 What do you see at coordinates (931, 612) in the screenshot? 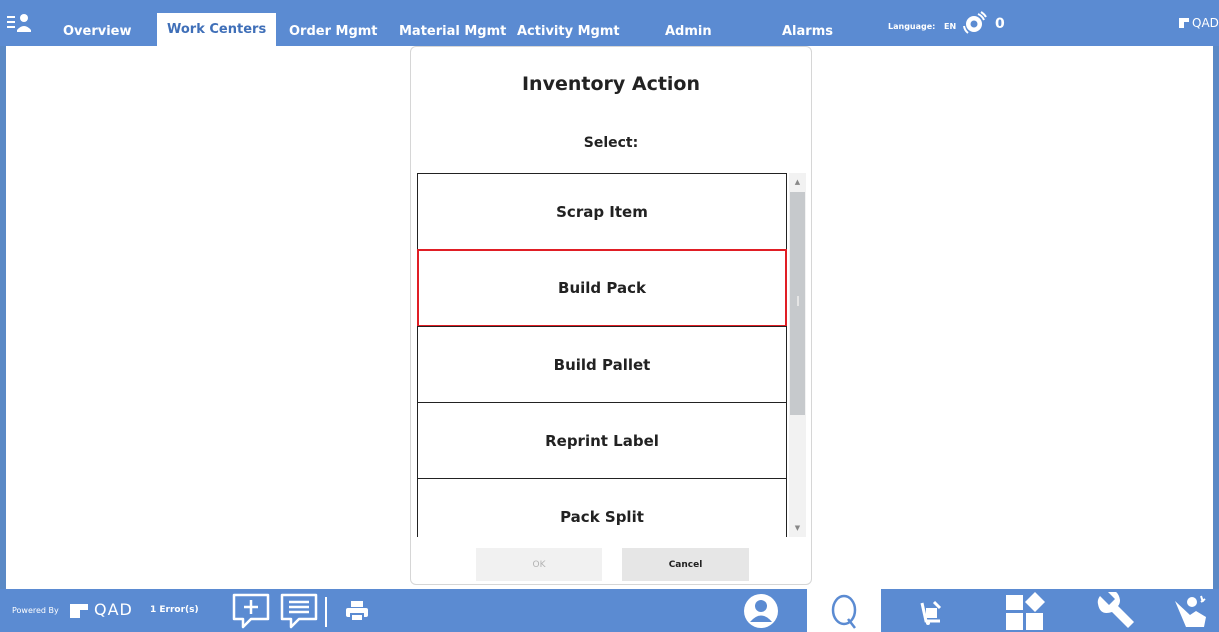
I see `cart-icon` at bounding box center [931, 612].